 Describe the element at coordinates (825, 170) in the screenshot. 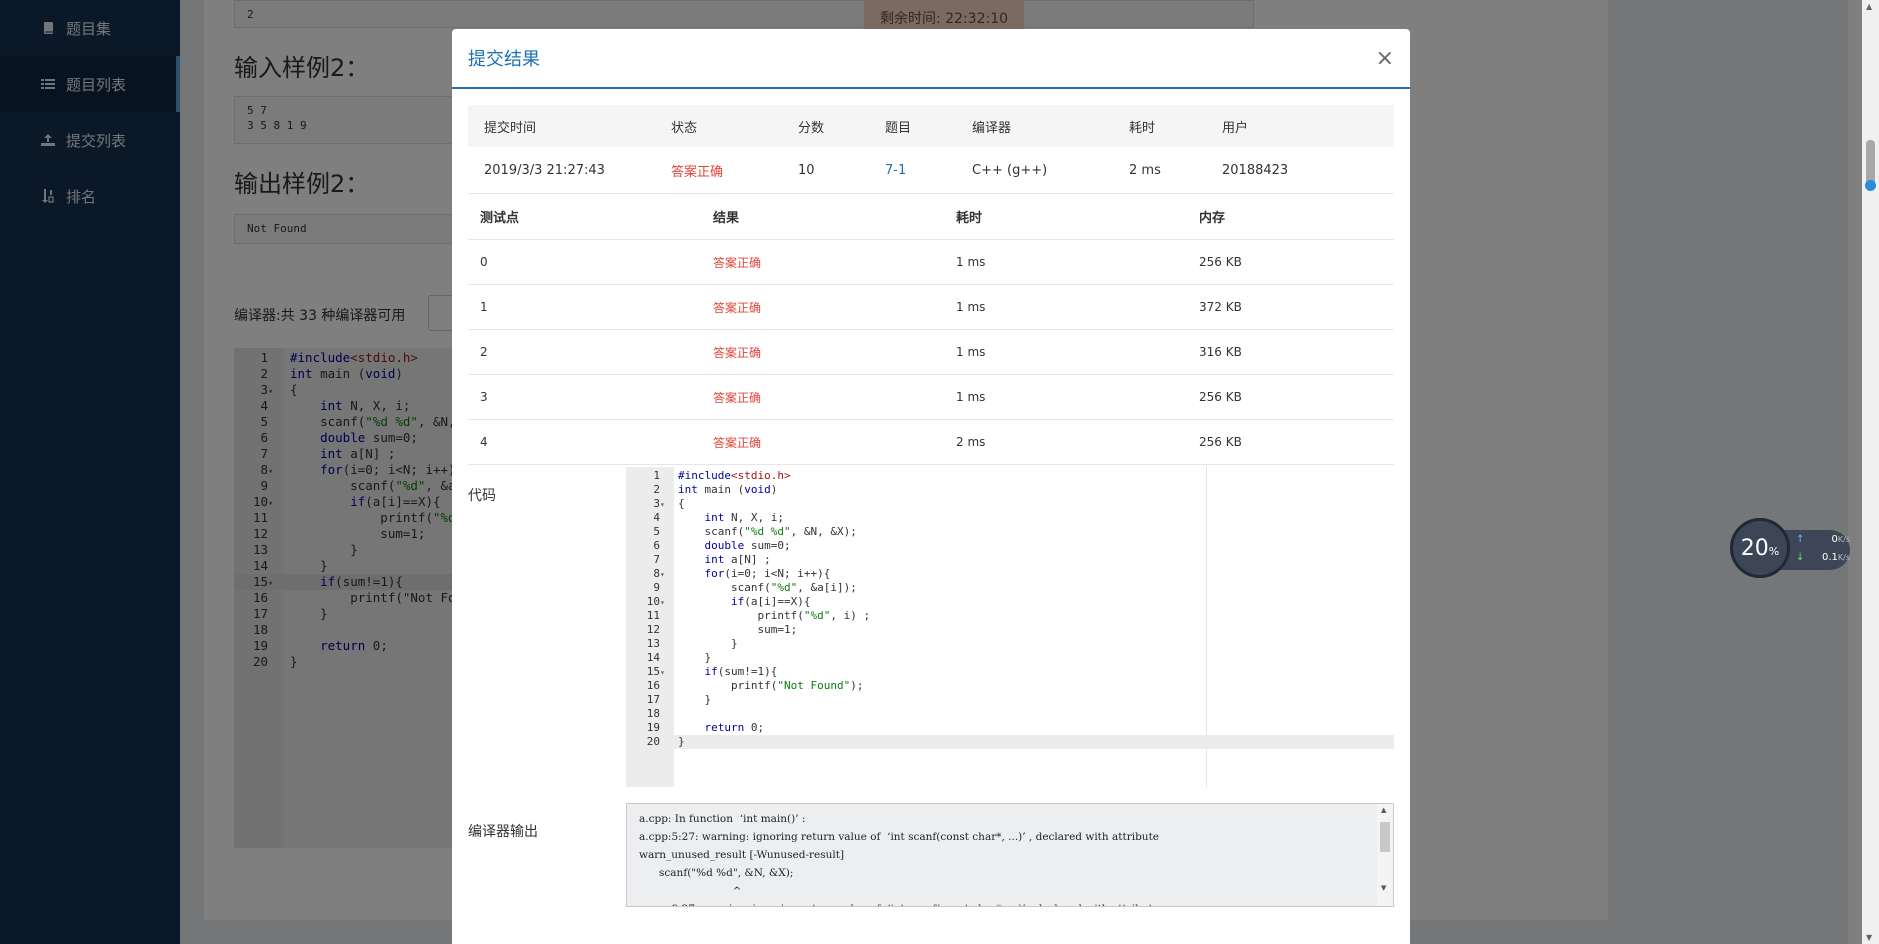

I see `score: 10` at that location.